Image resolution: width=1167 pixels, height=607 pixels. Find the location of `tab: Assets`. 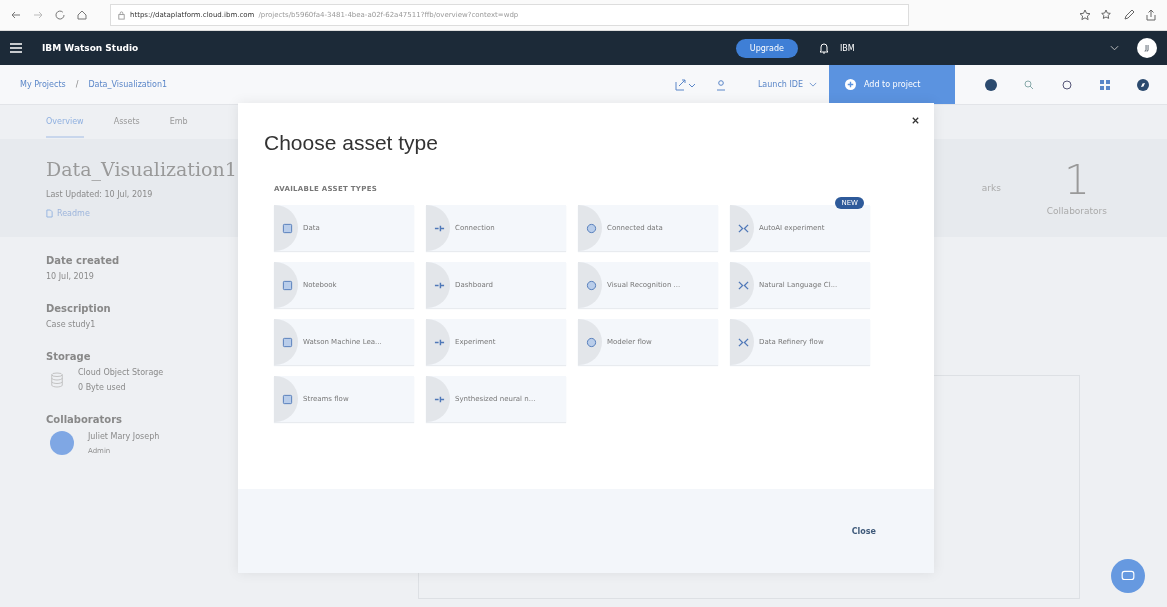

tab: Assets is located at coordinates (126, 126).